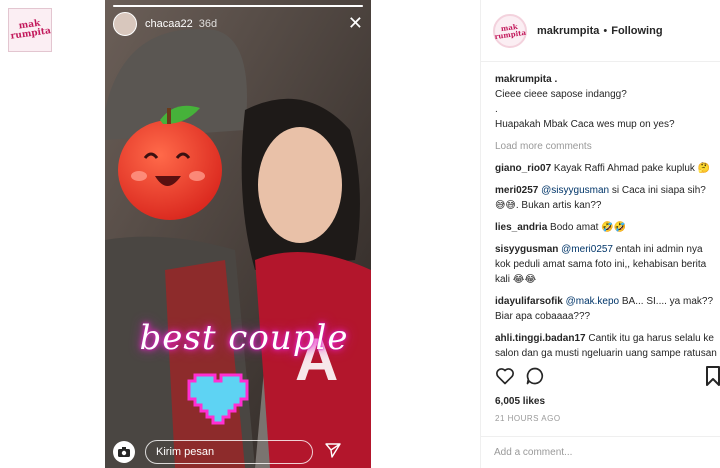 This screenshot has width=720, height=468. What do you see at coordinates (125, 24) in the screenshot?
I see `story-avatar` at bounding box center [125, 24].